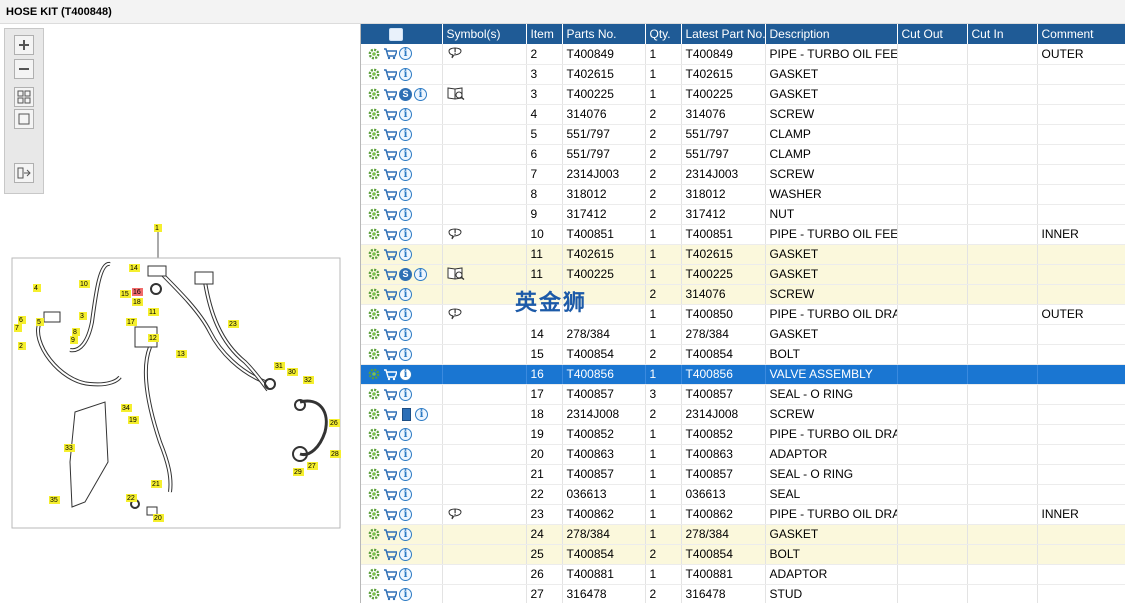 Image resolution: width=1125 pixels, height=603 pixels. What do you see at coordinates (137, 302) in the screenshot?
I see `diagram-callout-18: 18` at bounding box center [137, 302].